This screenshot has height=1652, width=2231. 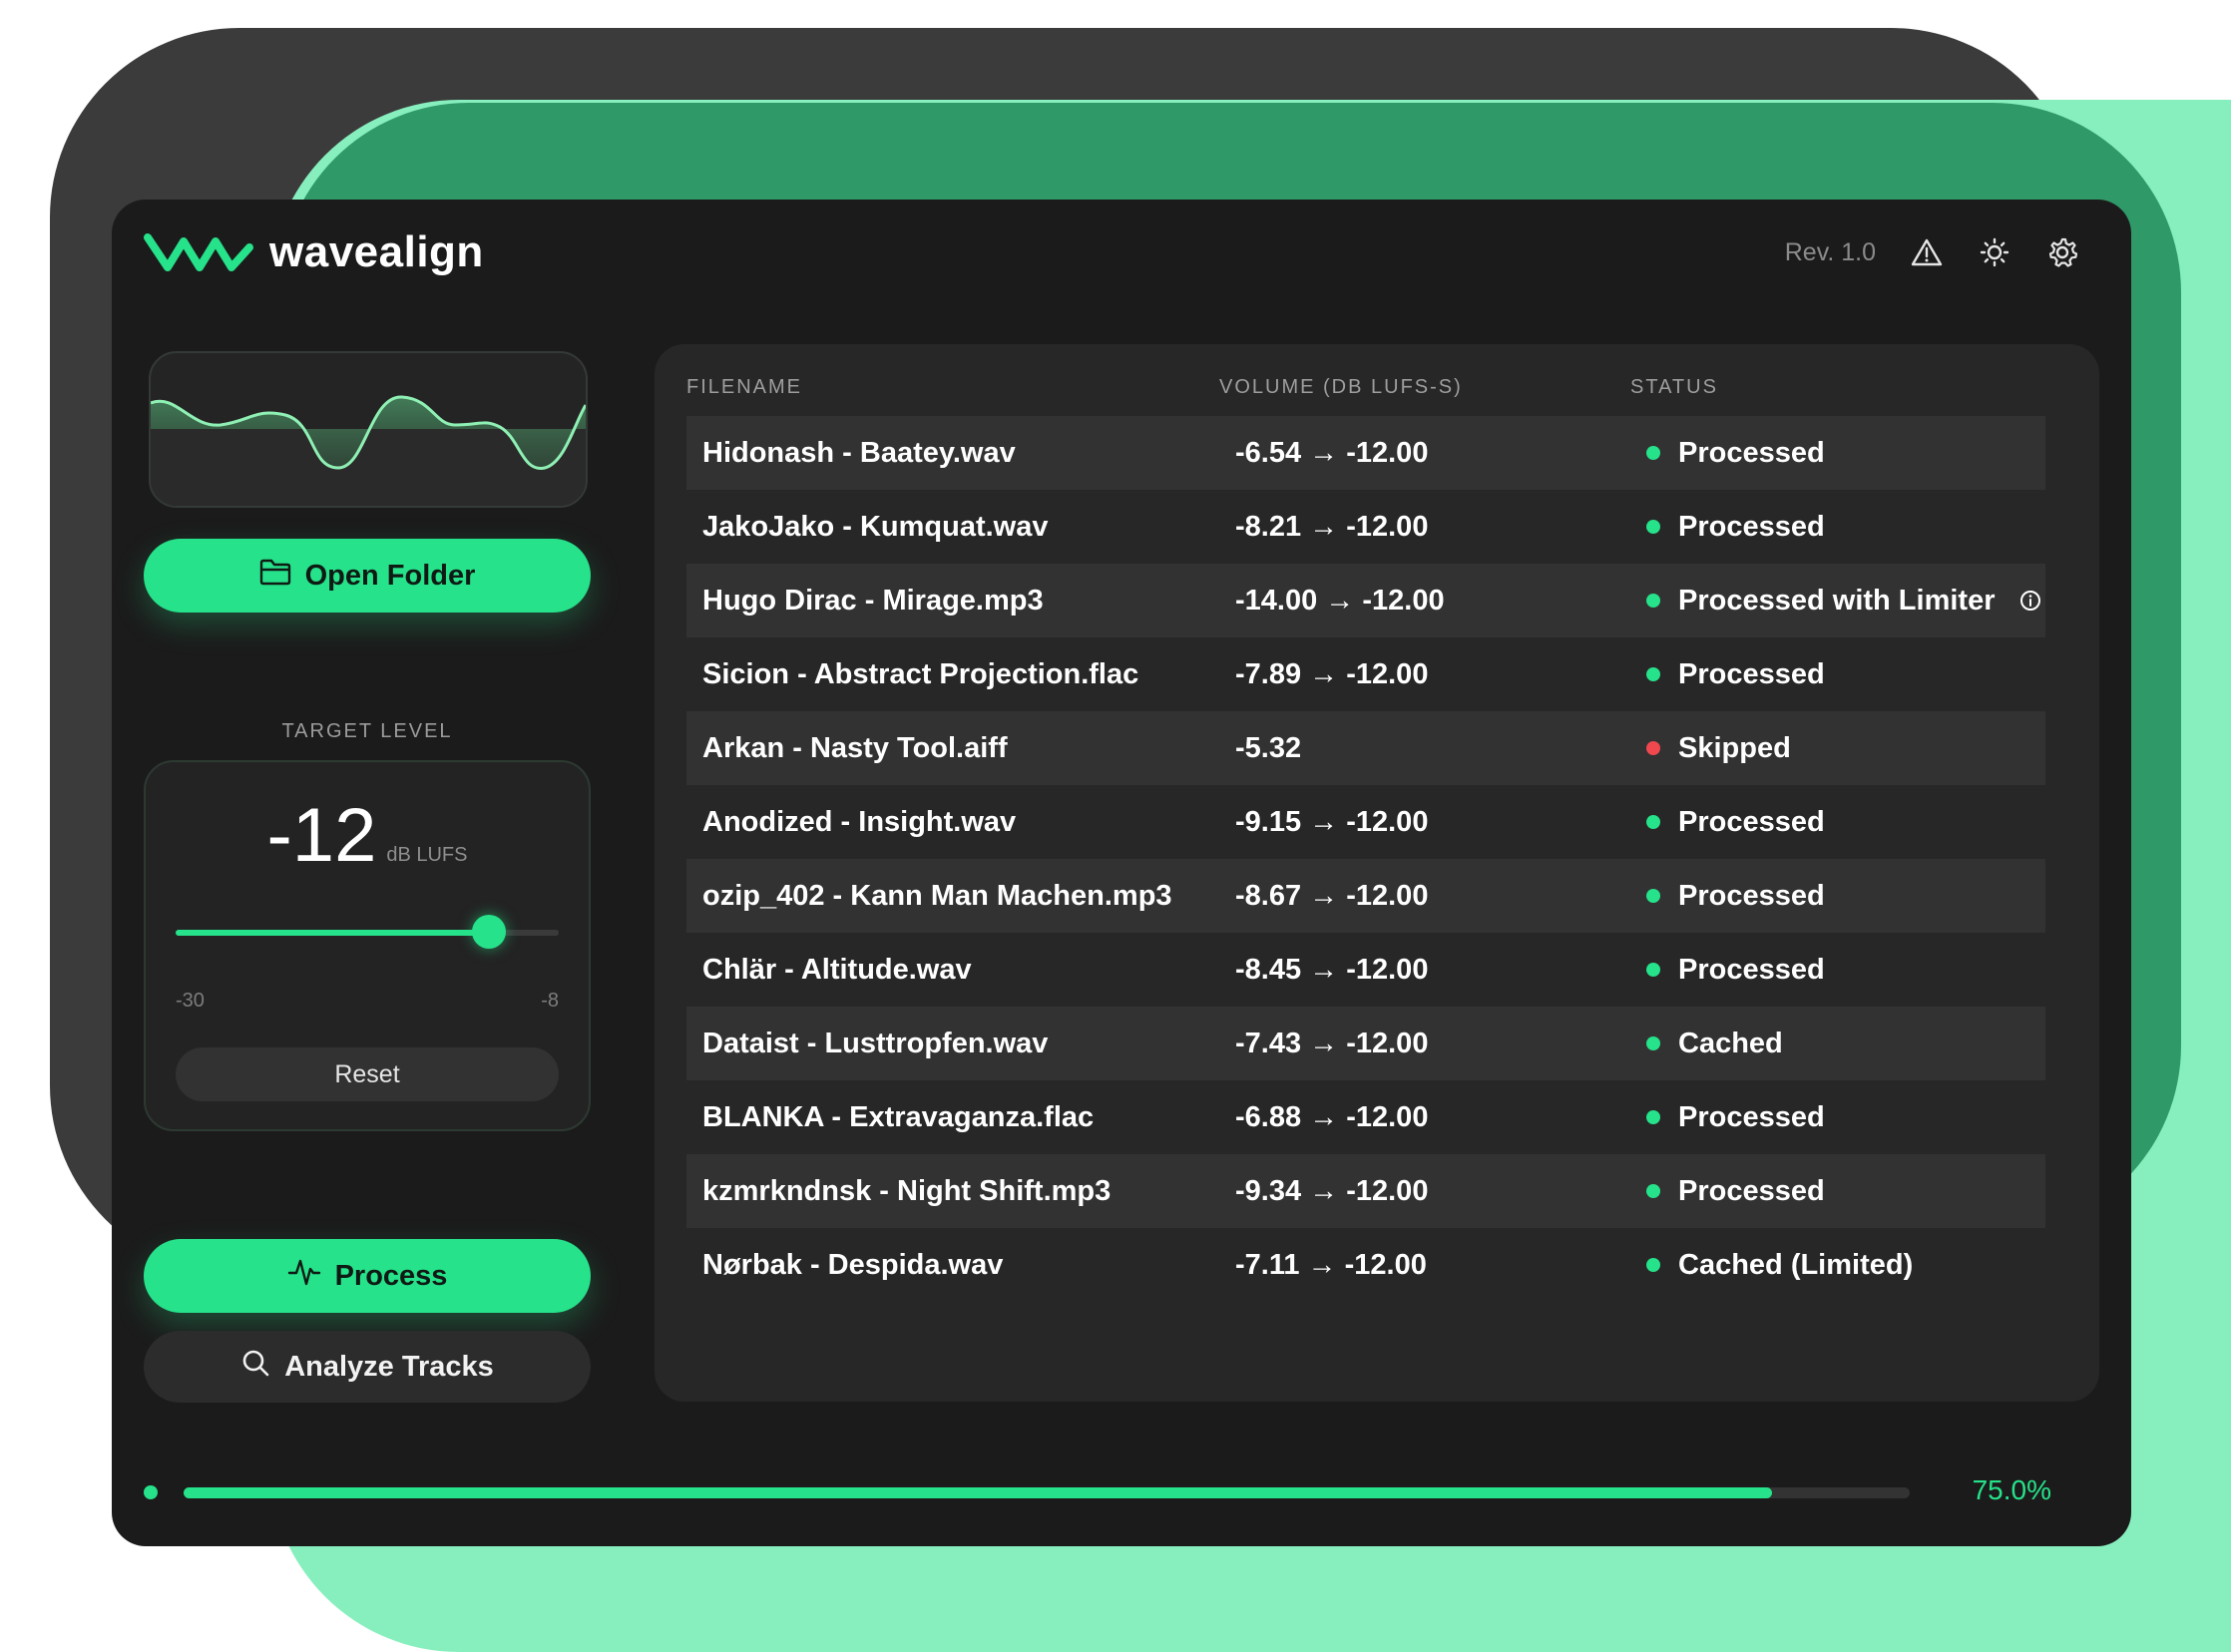 I want to click on status-text: Skipped, so click(x=1734, y=747).